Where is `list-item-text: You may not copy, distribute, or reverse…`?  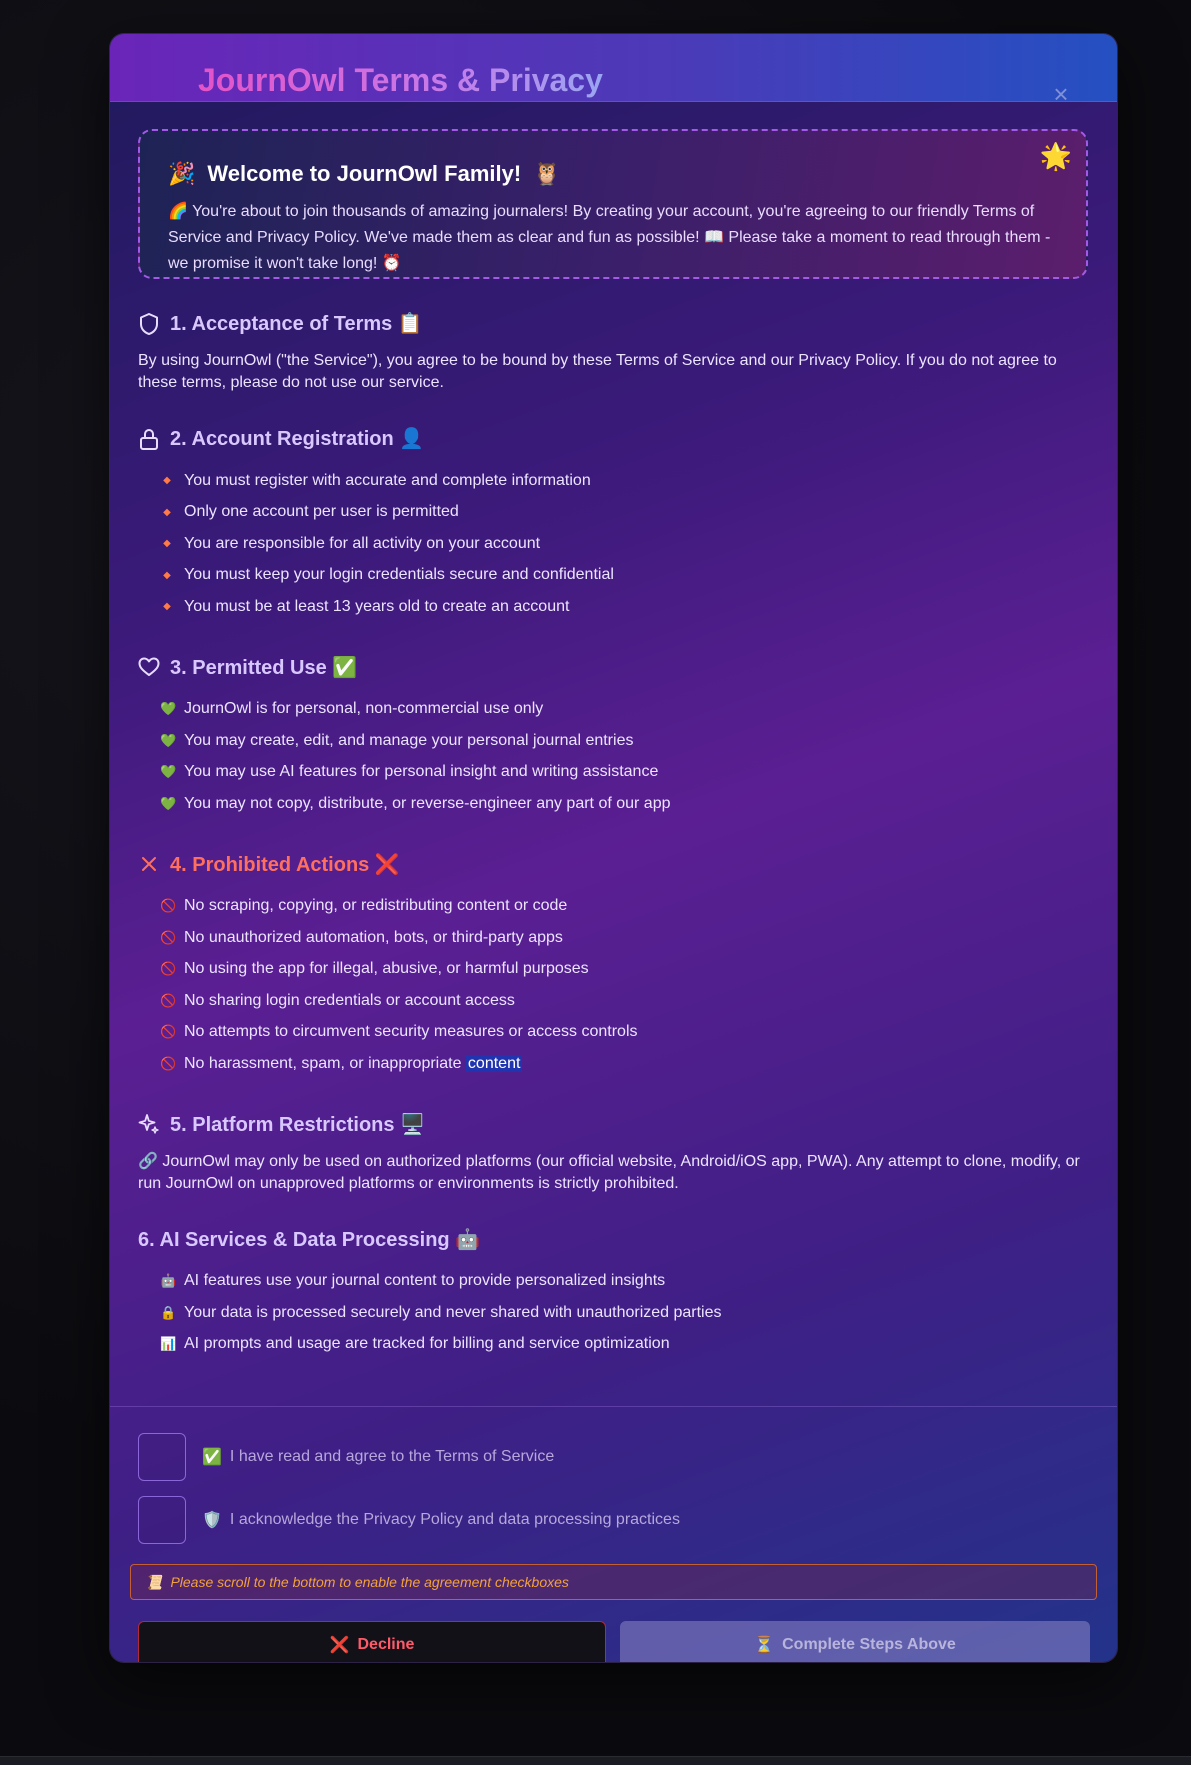
list-item-text: You may not copy, distribute, or reverse… is located at coordinates (427, 803).